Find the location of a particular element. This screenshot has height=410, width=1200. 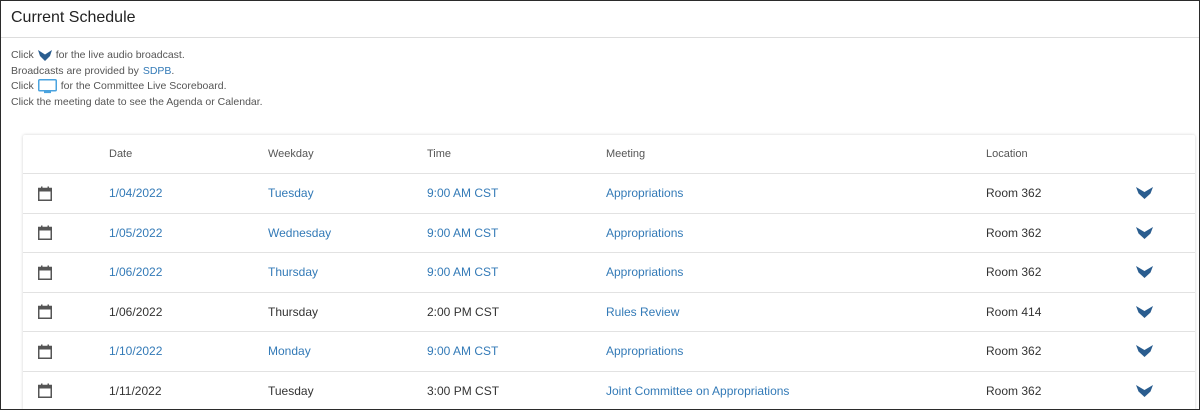

date-cell: 1/06/2022 is located at coordinates (188, 272).